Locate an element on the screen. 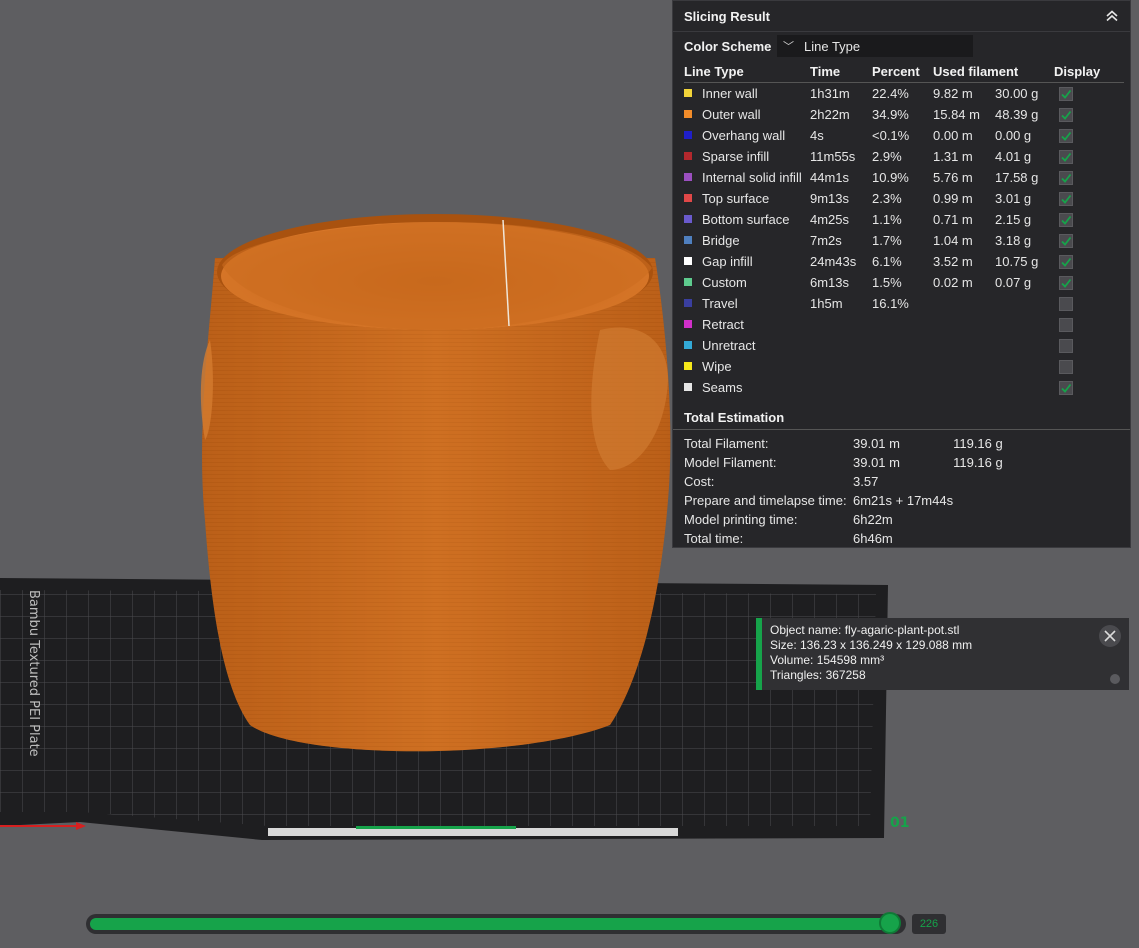 The width and height of the screenshot is (1139, 948). line-percent: 2.9% is located at coordinates (887, 156).